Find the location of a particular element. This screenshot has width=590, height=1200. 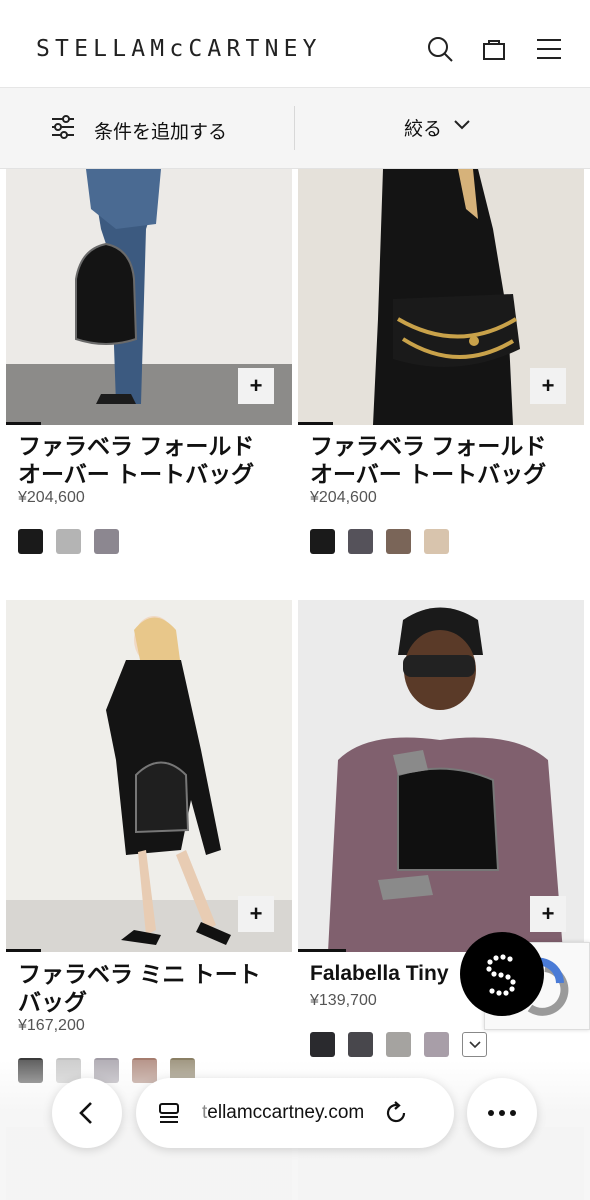

add-filter-label: 条件を追加する is located at coordinates (161, 132).